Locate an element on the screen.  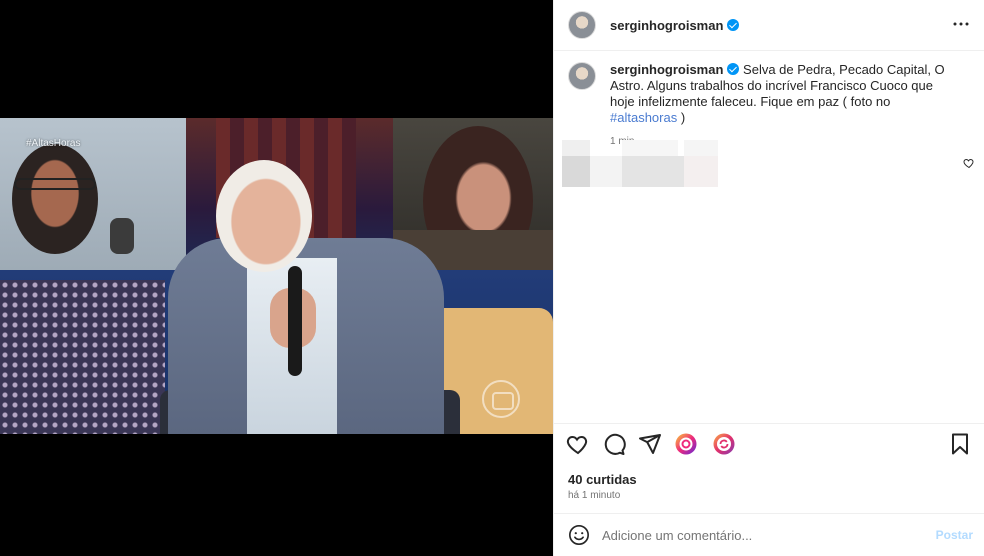
likes-count: 40 curtidas is located at coordinates (602, 479).